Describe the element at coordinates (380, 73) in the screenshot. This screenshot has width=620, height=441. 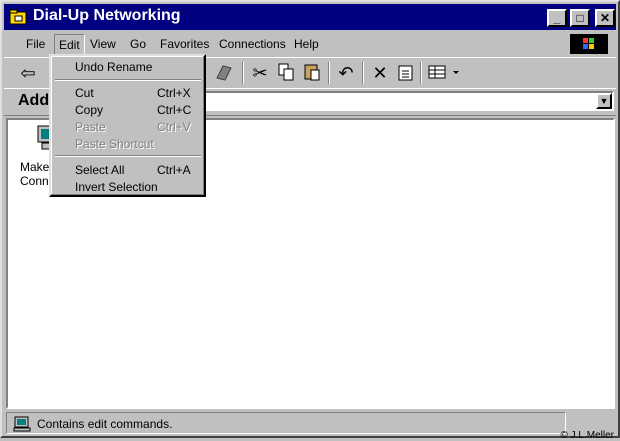
I see `delete-icon: ✕` at that location.